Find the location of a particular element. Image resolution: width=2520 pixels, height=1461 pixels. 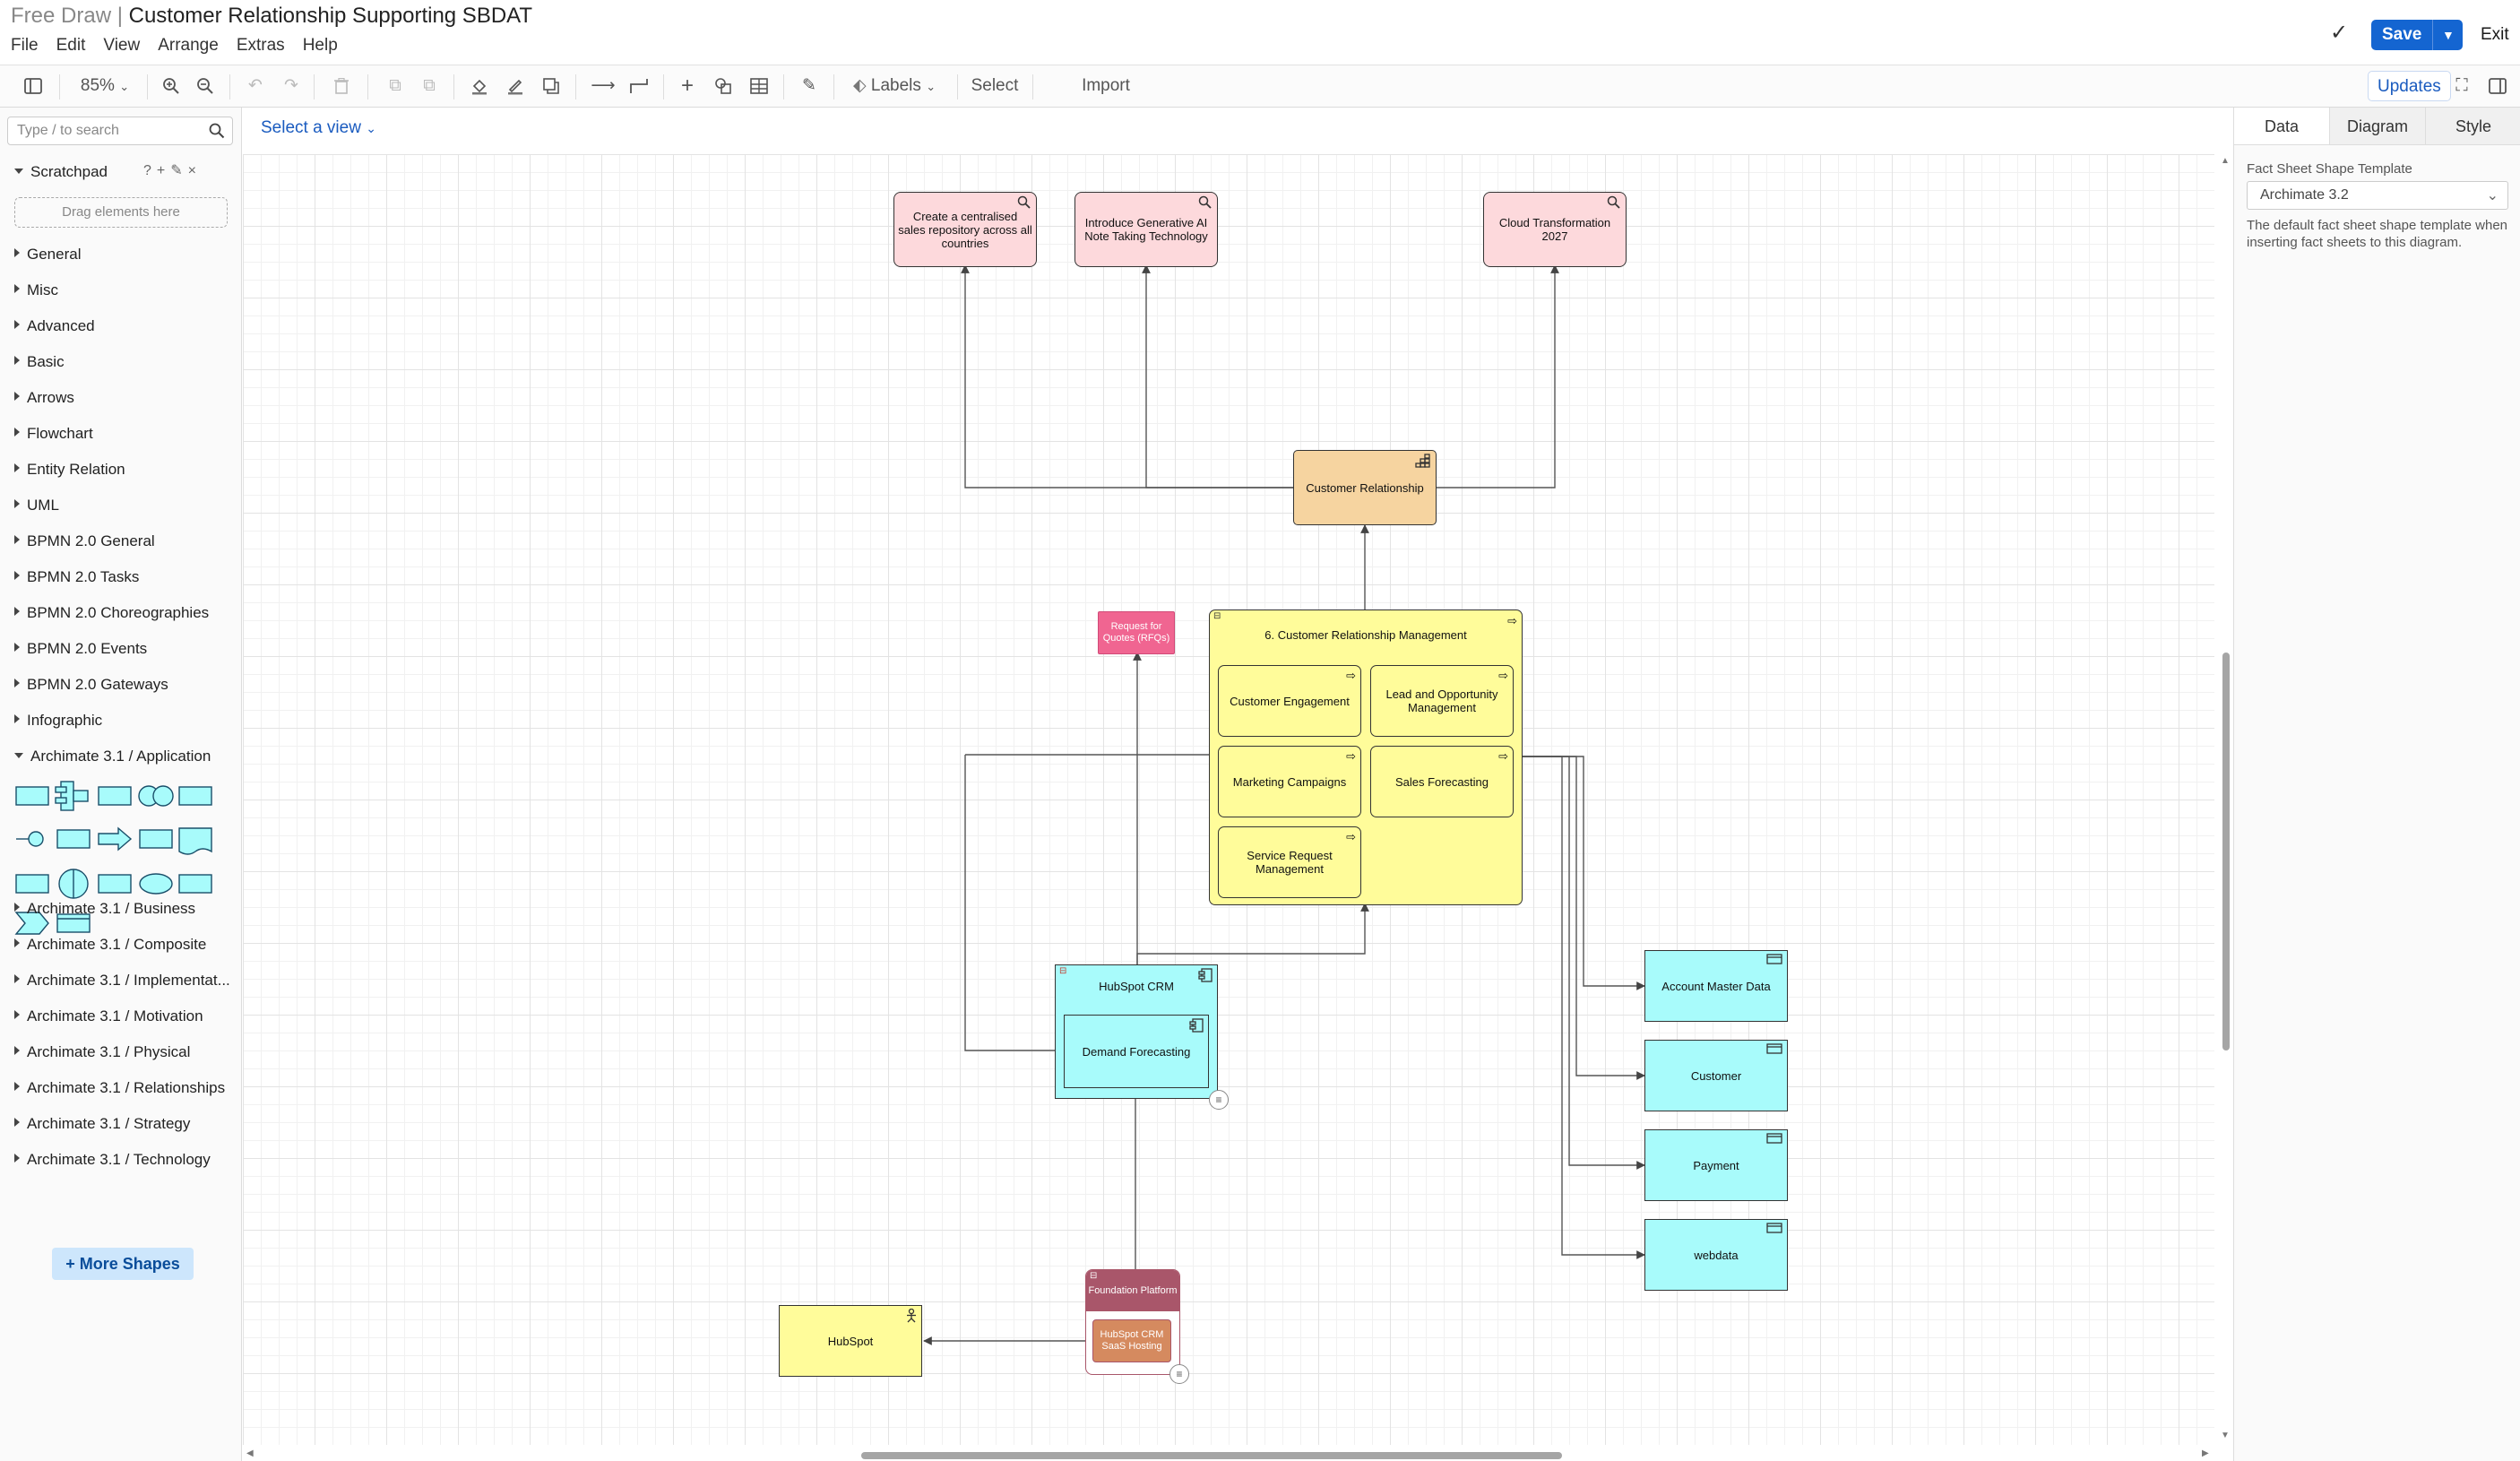

scroll-right-icon: ▶ is located at coordinates (2205, 1453).